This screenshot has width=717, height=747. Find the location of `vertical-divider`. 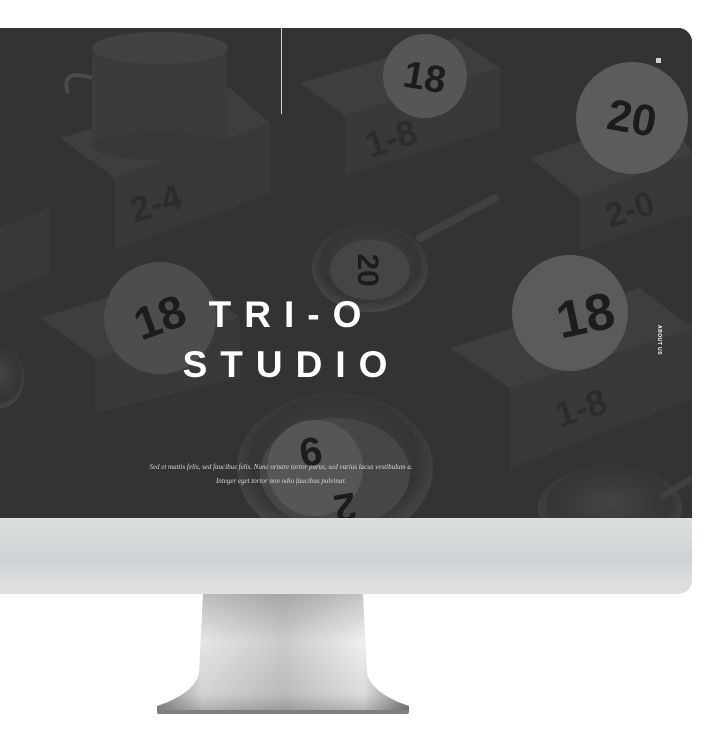

vertical-divider is located at coordinates (281, 71).